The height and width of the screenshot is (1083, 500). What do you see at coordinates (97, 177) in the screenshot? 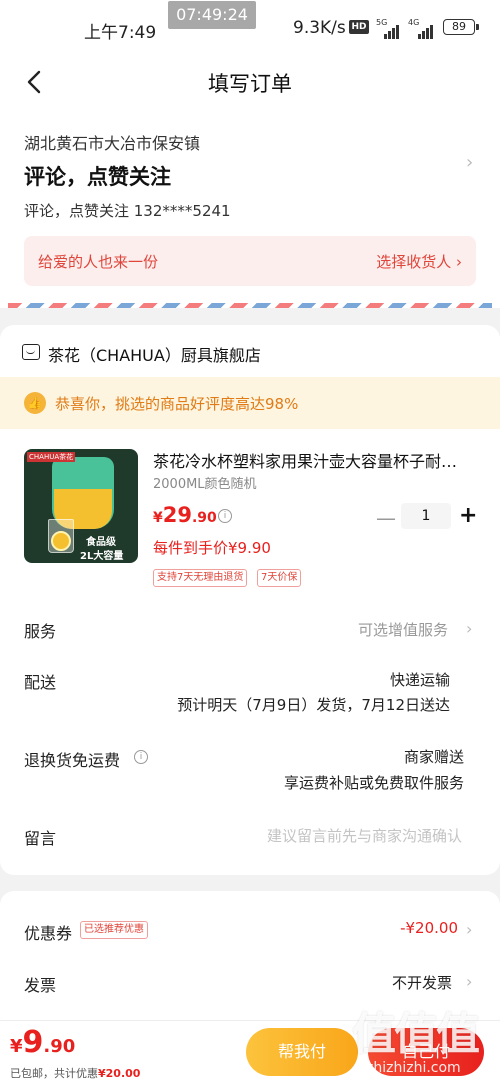
I see `address-detail: 评论，点赞关注` at bounding box center [97, 177].